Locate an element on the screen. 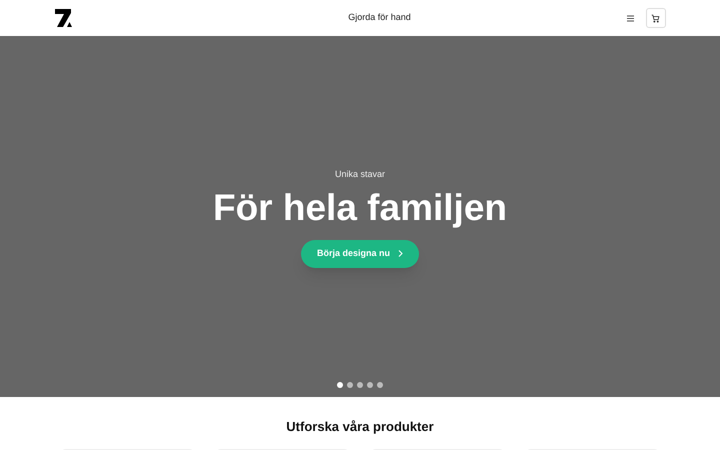 The image size is (720, 450). cart-icon is located at coordinates (655, 18).